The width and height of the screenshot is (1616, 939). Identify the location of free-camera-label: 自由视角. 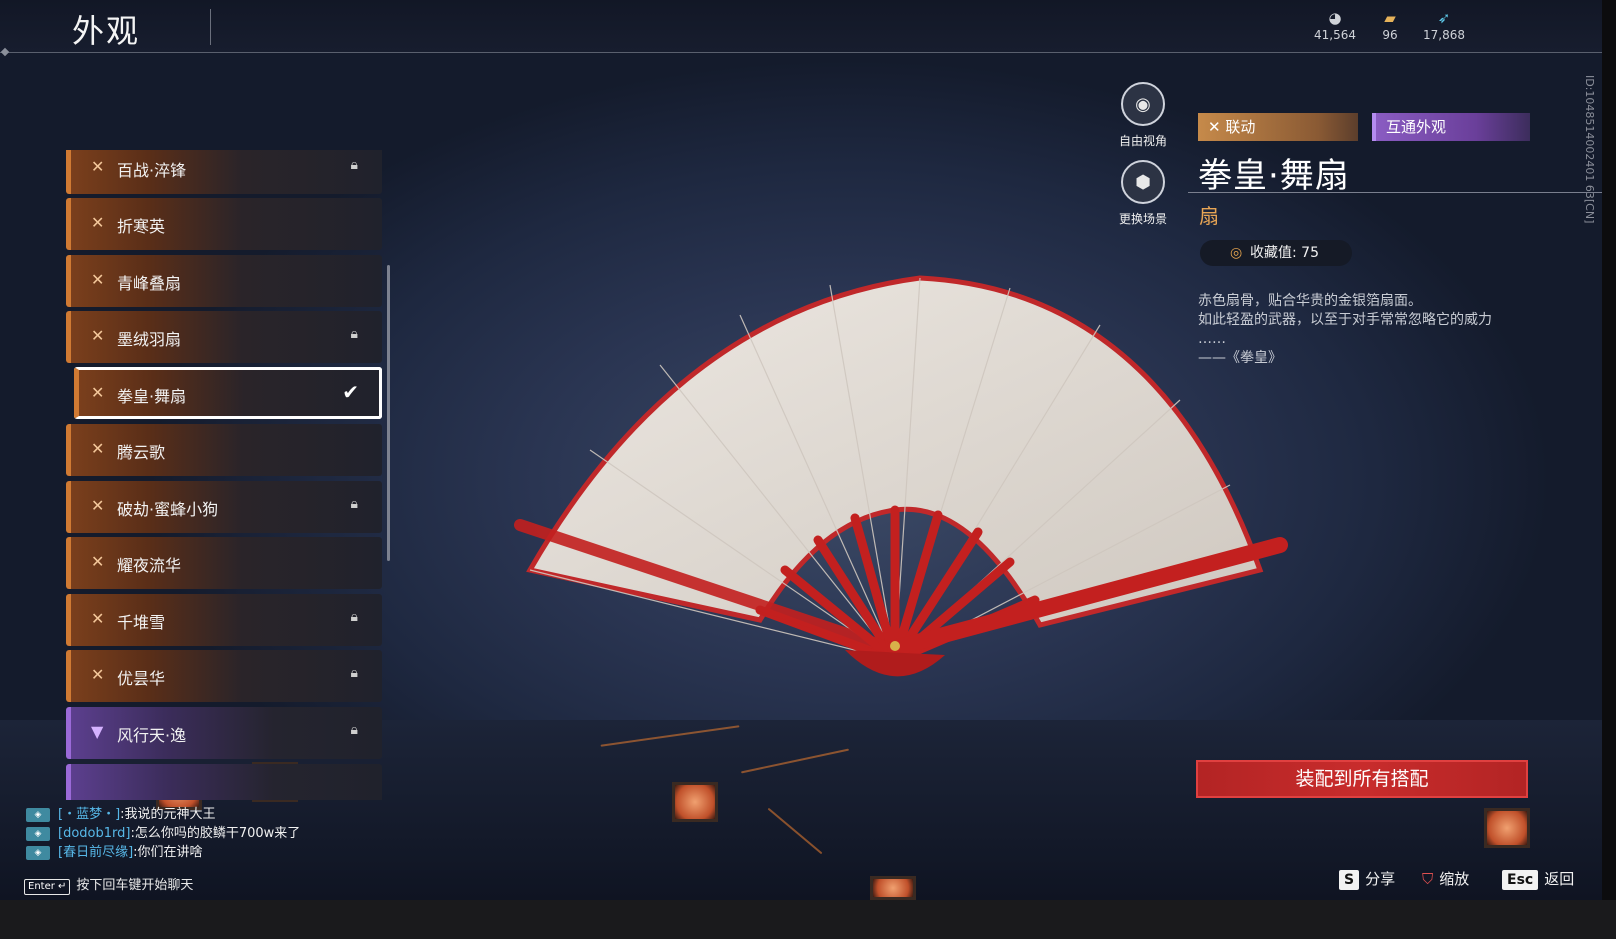
(1142, 141).